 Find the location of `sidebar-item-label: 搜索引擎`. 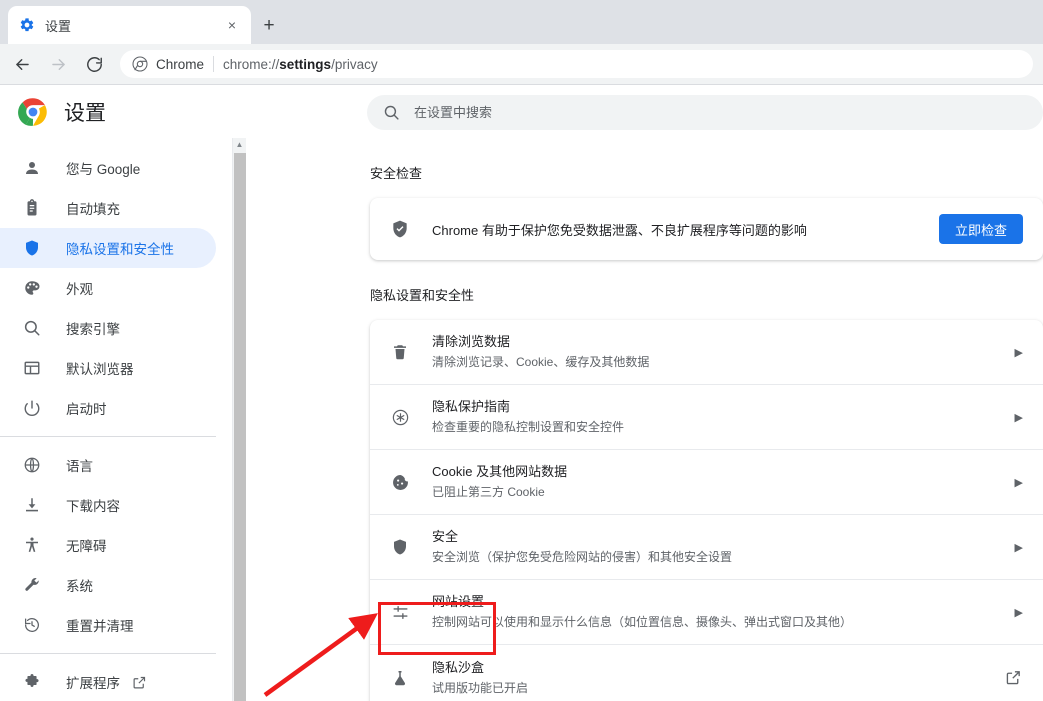

sidebar-item-label: 搜索引擎 is located at coordinates (93, 329).